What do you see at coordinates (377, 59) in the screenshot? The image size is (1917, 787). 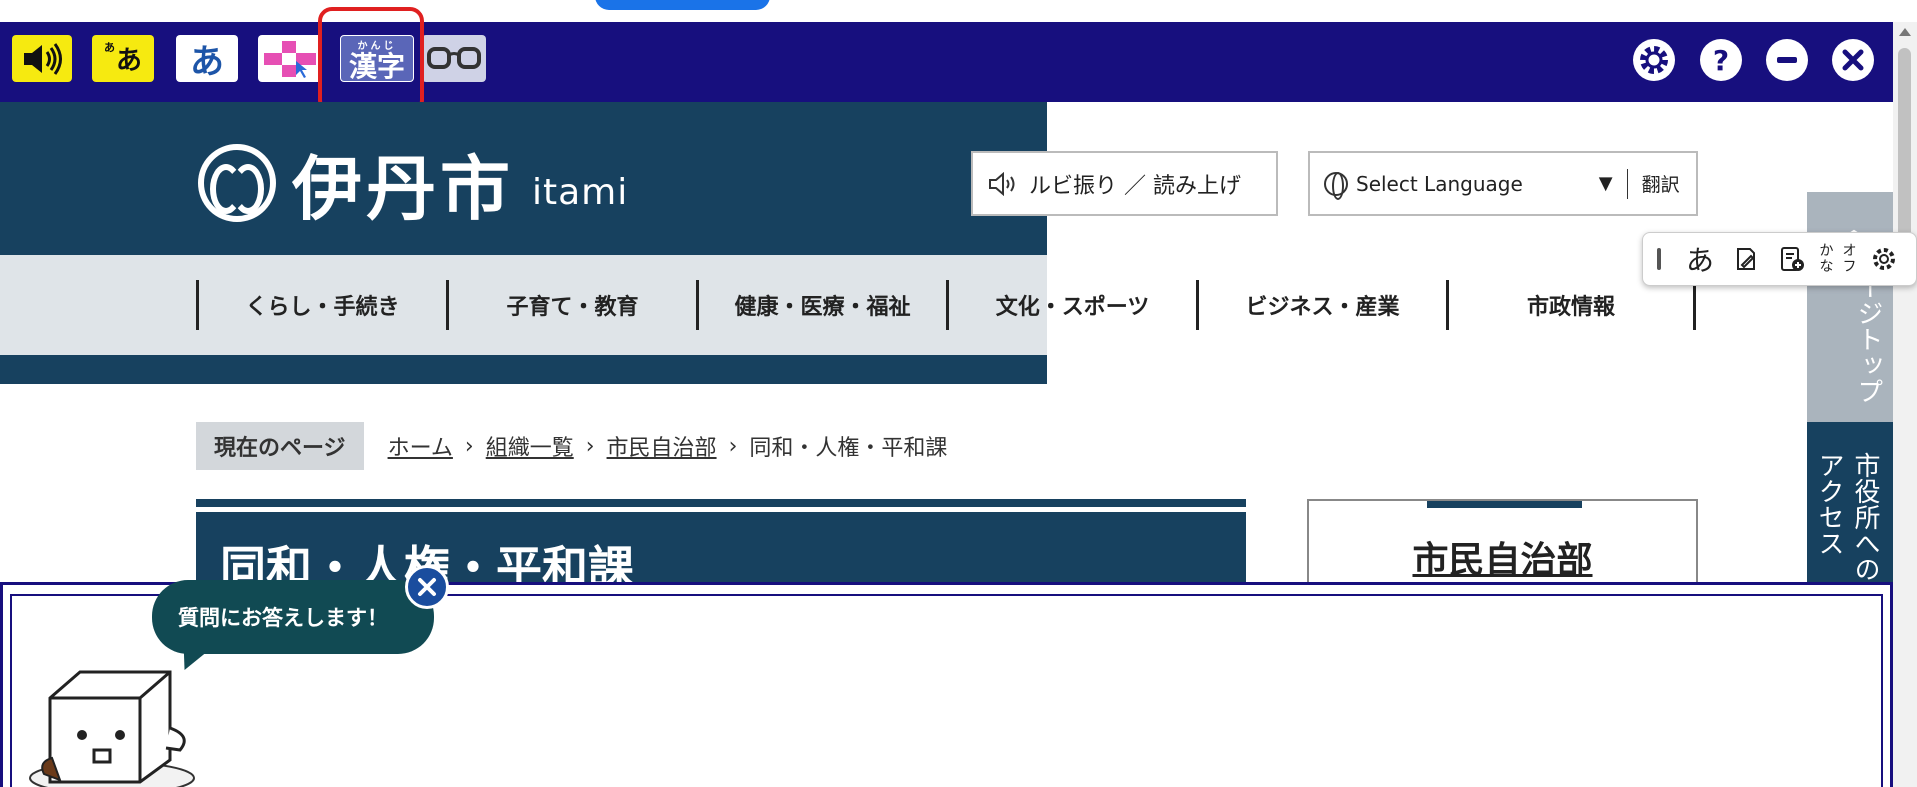 I see `kanji-ruby-button: かんじ 漢字` at bounding box center [377, 59].